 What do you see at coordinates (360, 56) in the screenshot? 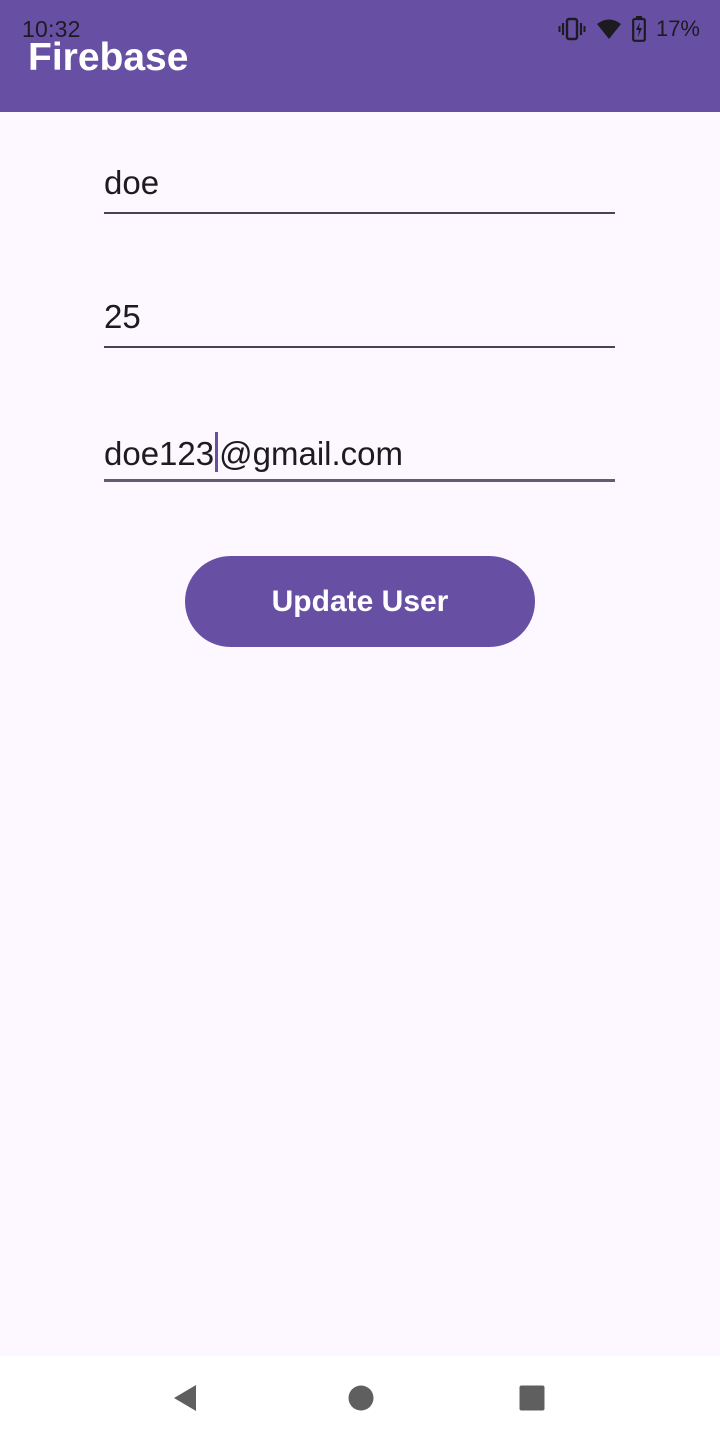
I see `app-bar: 10:32 17% Firebase` at bounding box center [360, 56].